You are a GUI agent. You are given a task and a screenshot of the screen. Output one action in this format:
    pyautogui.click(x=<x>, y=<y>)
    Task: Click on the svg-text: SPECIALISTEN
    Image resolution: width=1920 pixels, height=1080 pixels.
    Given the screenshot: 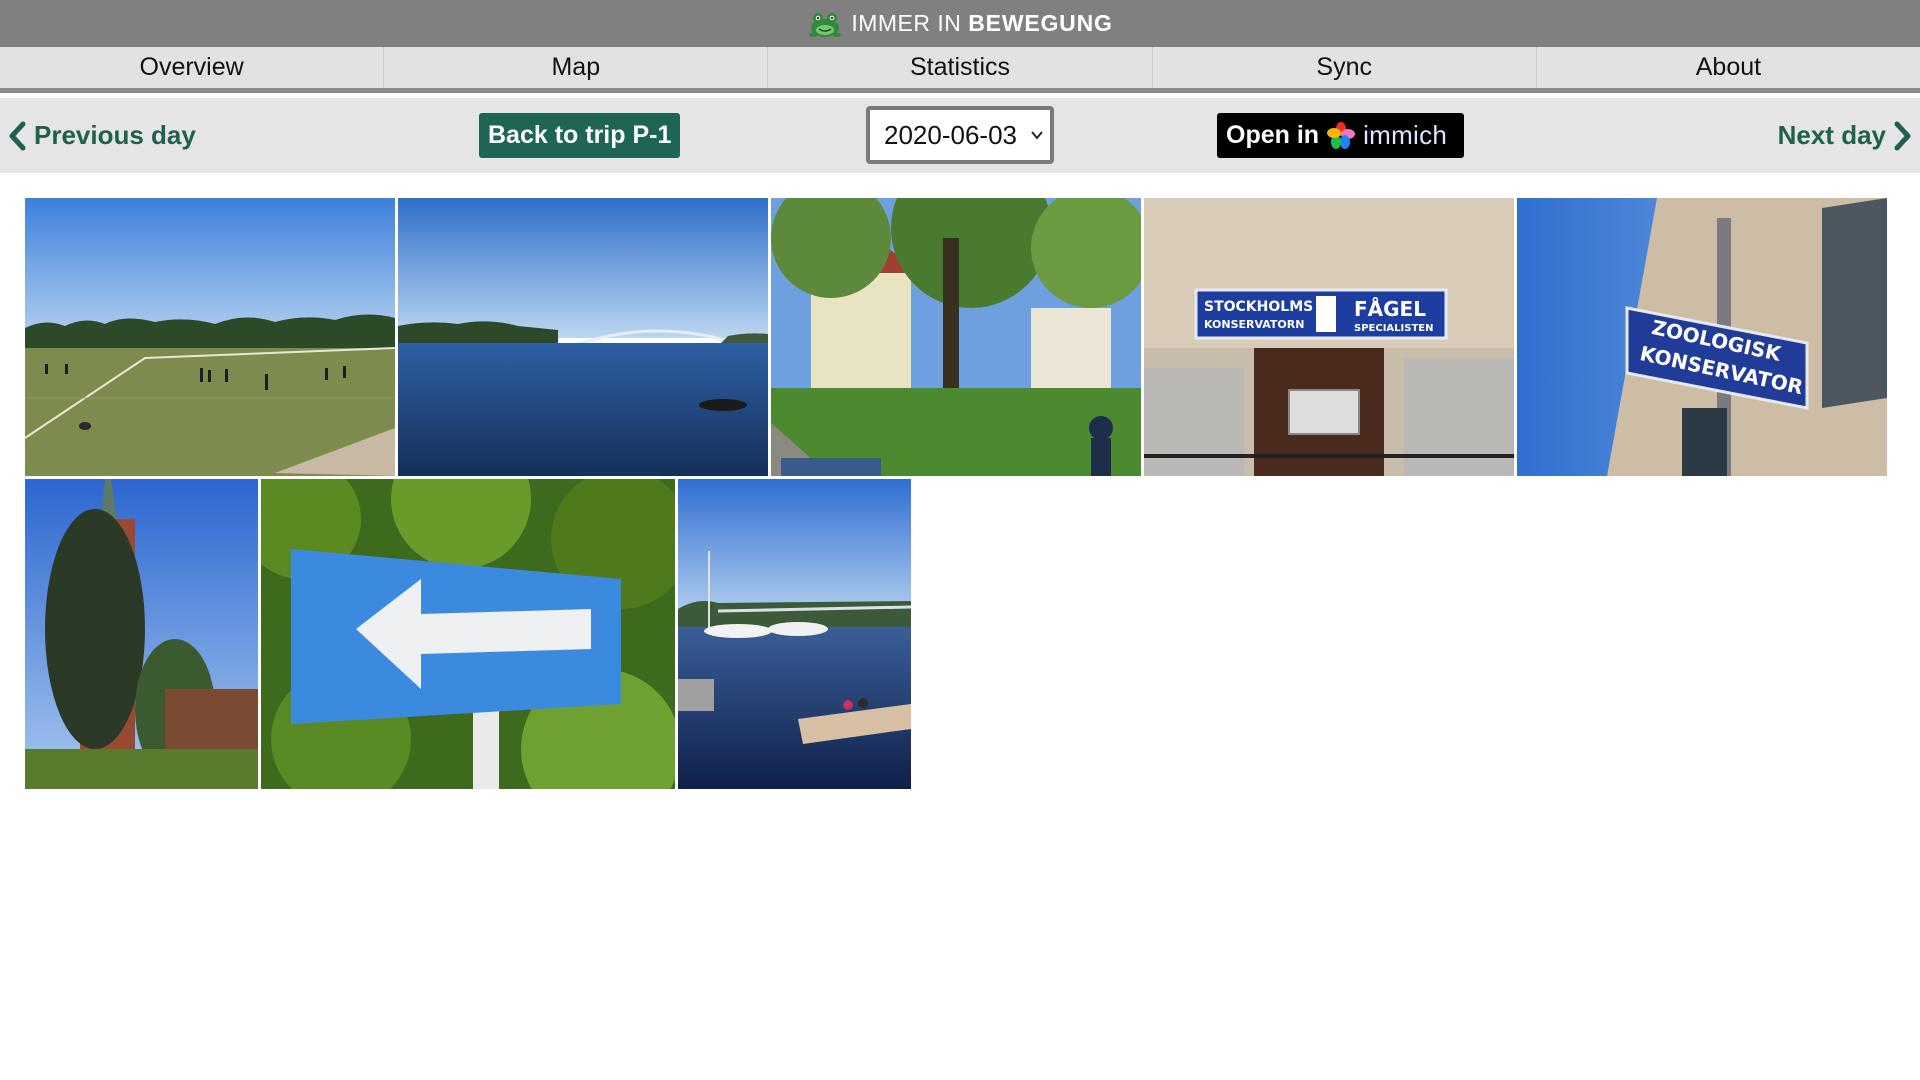 What is the action you would take?
    pyautogui.click(x=1393, y=328)
    